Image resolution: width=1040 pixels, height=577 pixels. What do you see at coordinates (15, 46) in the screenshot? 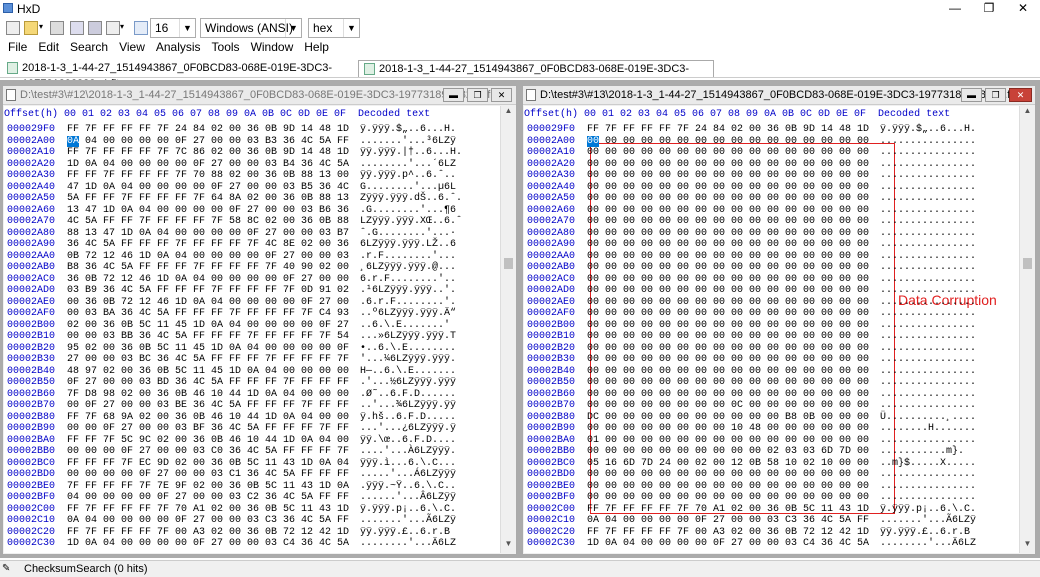
I see `menu-file: File` at bounding box center [15, 46].